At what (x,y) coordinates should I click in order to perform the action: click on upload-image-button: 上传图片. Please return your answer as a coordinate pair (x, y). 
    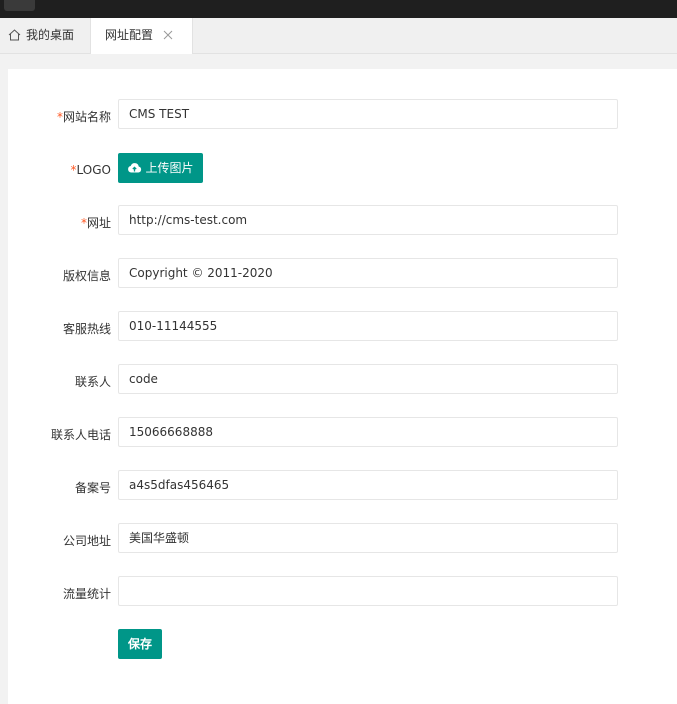
    Looking at the image, I should click on (160, 168).